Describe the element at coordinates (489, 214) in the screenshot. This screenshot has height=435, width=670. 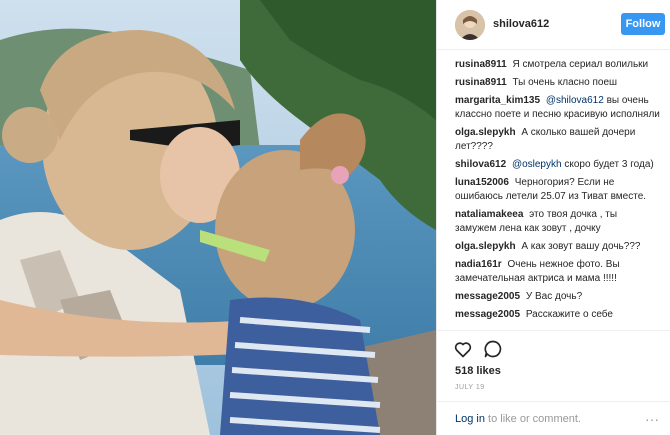
I see `comment-username: nataliamakeea` at that location.